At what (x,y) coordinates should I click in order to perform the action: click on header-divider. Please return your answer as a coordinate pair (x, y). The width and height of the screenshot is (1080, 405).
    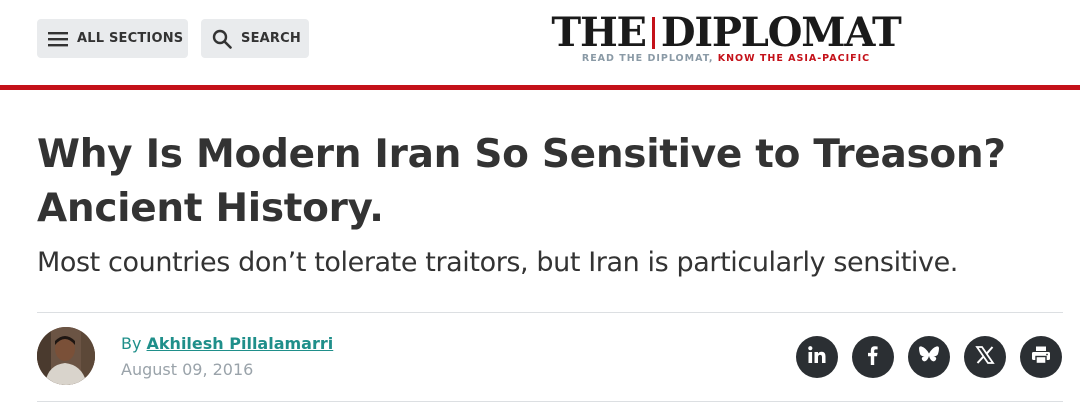
    Looking at the image, I should click on (540, 87).